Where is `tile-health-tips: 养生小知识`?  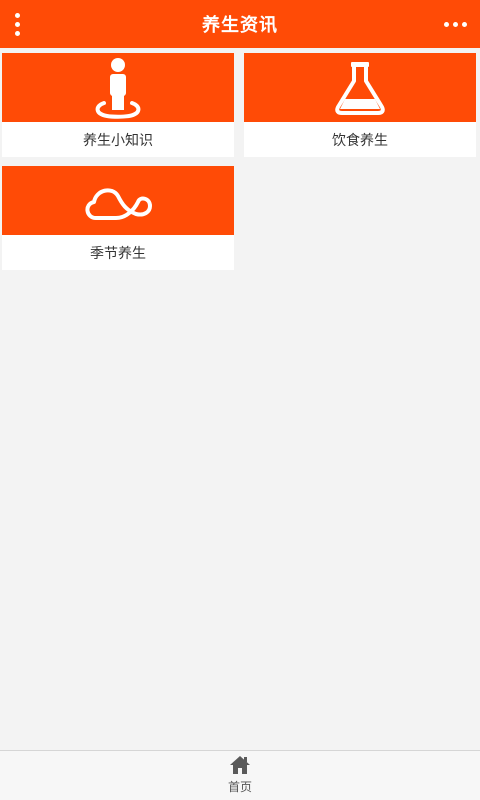 tile-health-tips: 养生小知识 is located at coordinates (118, 105).